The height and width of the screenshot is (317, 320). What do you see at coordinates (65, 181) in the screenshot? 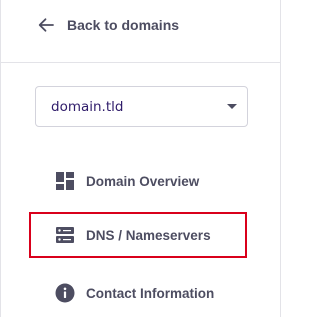
I see `dashboard-grid-icon` at bounding box center [65, 181].